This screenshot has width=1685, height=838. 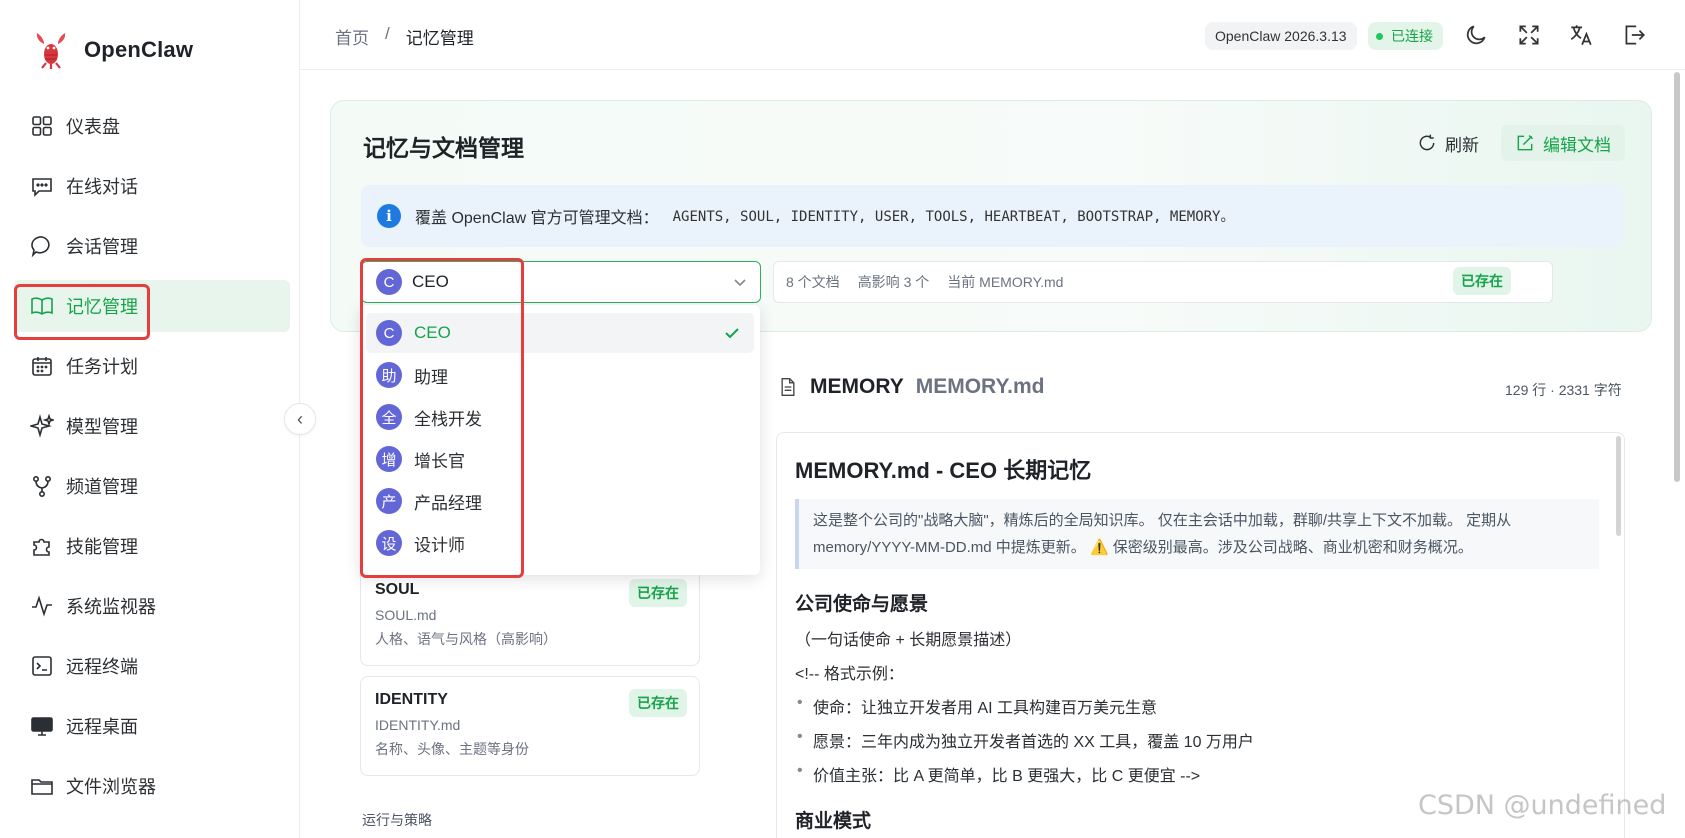 What do you see at coordinates (152, 666) in the screenshot?
I see `sidebar-item-terminal: 远程终端` at bounding box center [152, 666].